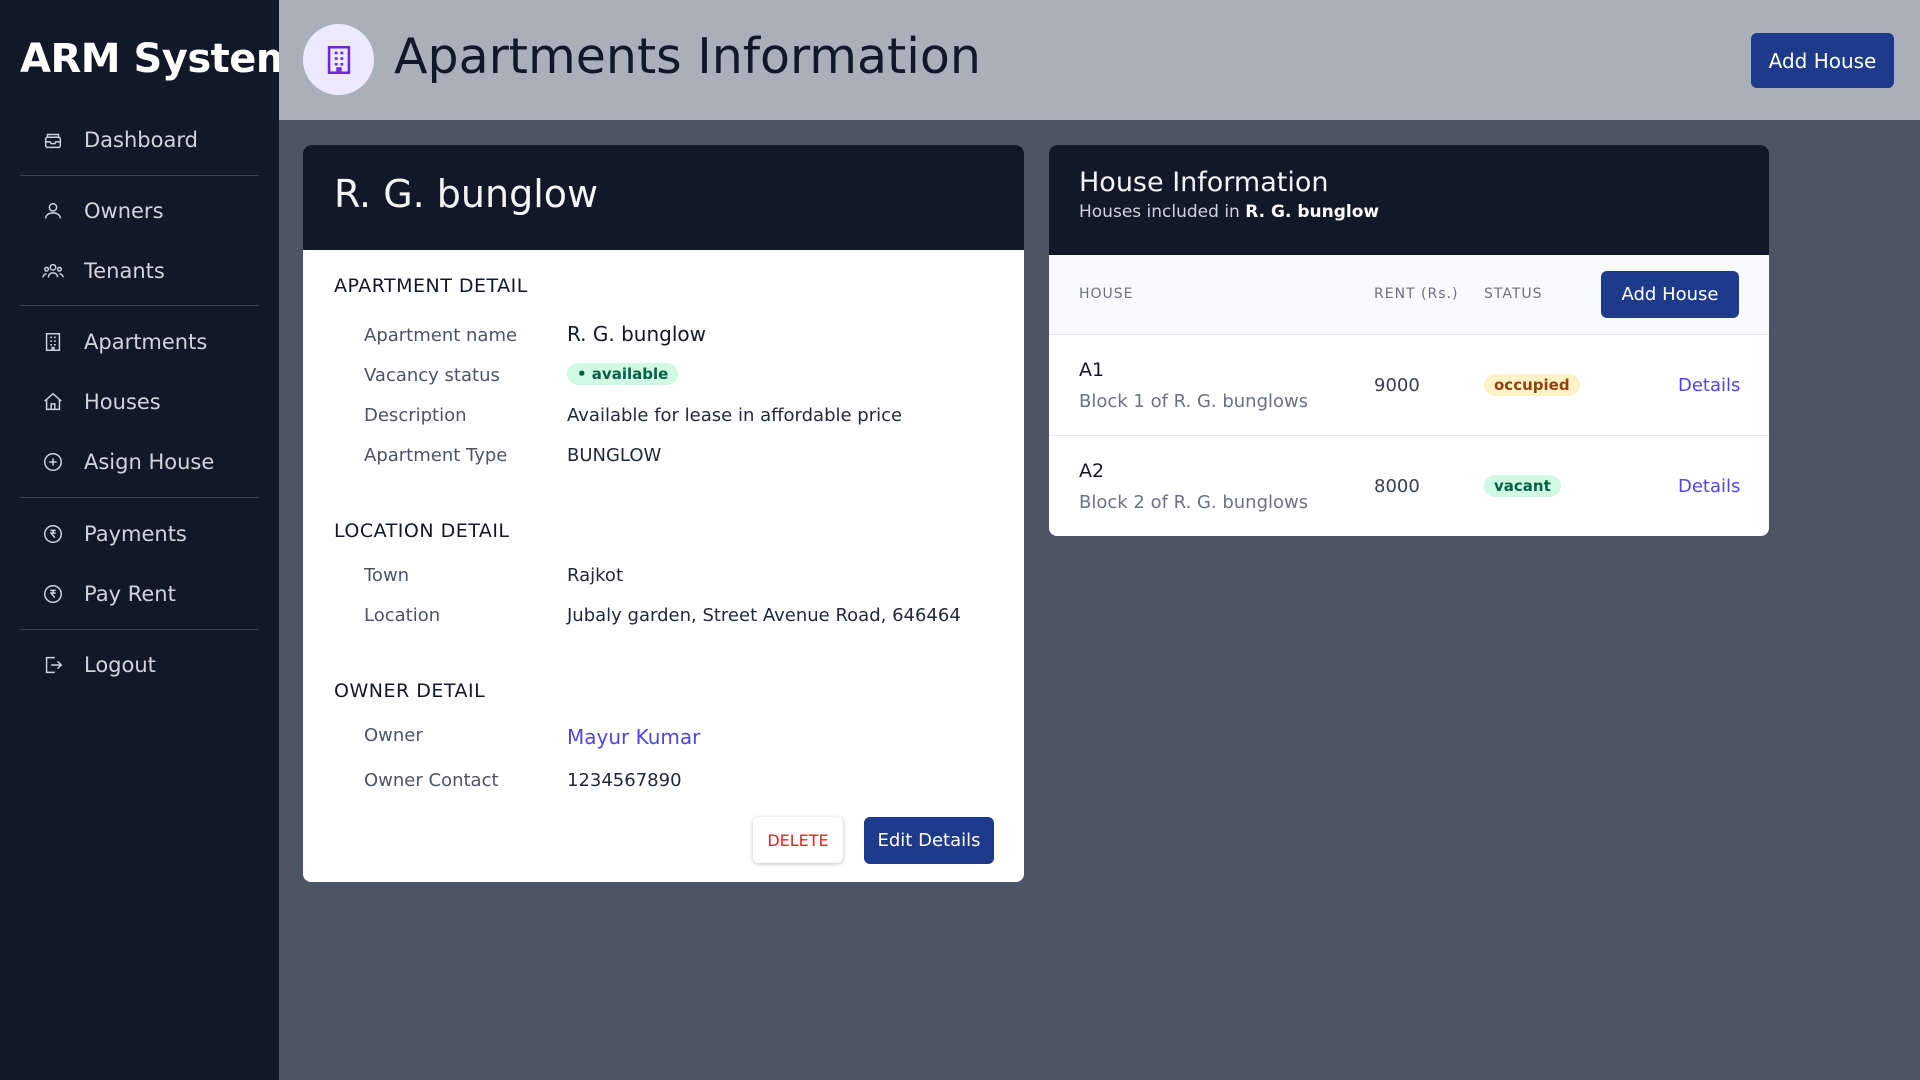  I want to click on description-value: Available for lease in affordable price, so click(735, 415).